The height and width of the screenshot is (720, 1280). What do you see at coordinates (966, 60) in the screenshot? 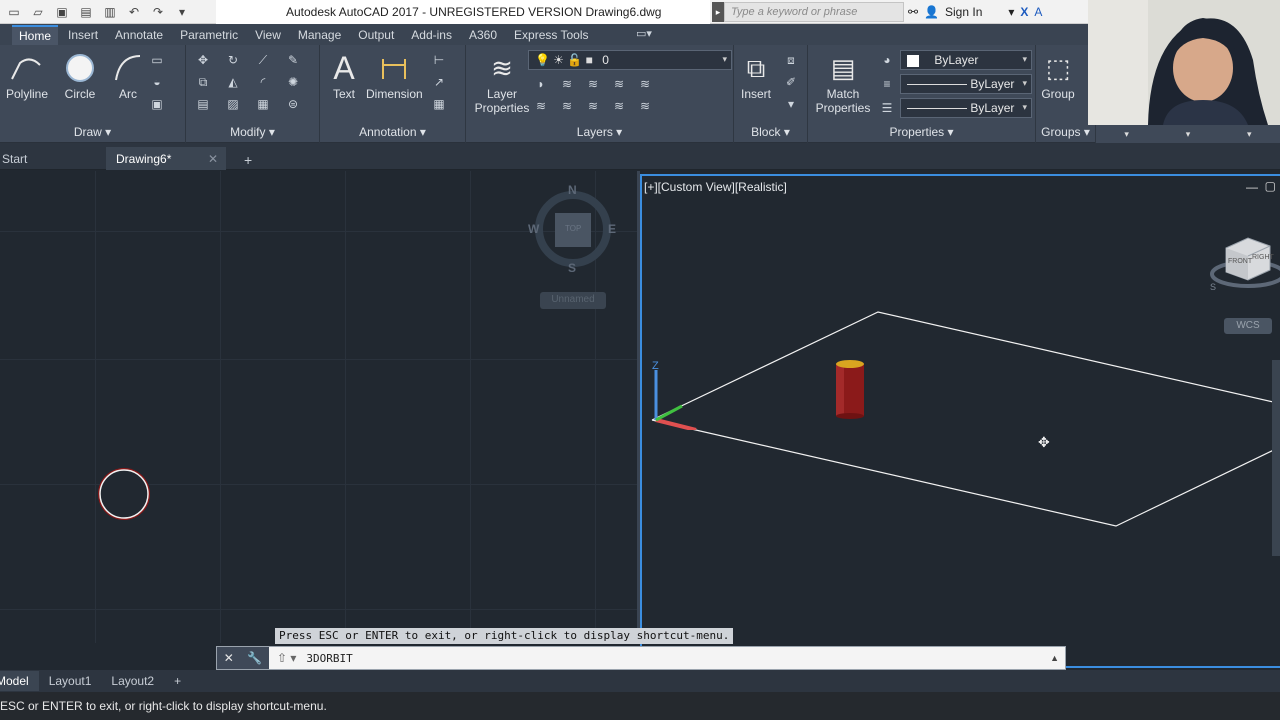
I see `color-dropdown: ByLayer ▾` at bounding box center [966, 60].